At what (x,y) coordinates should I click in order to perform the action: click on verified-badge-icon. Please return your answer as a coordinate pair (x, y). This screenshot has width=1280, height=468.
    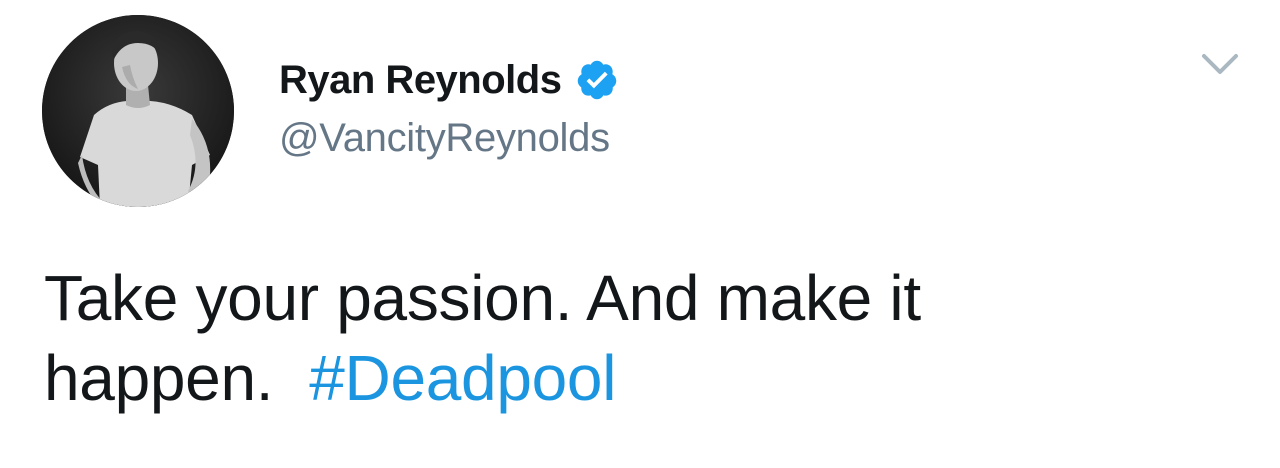
    Looking at the image, I should click on (597, 80).